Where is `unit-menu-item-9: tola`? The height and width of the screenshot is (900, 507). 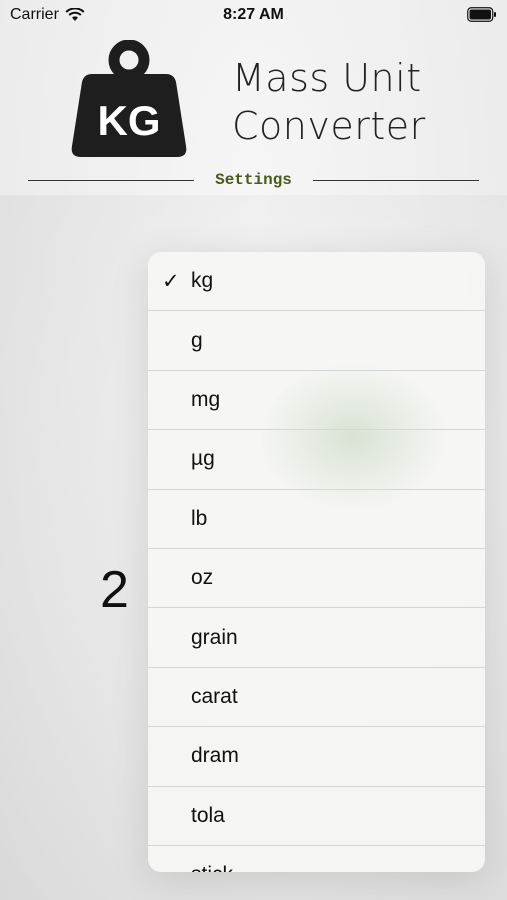
unit-menu-item-9: tola is located at coordinates (316, 816).